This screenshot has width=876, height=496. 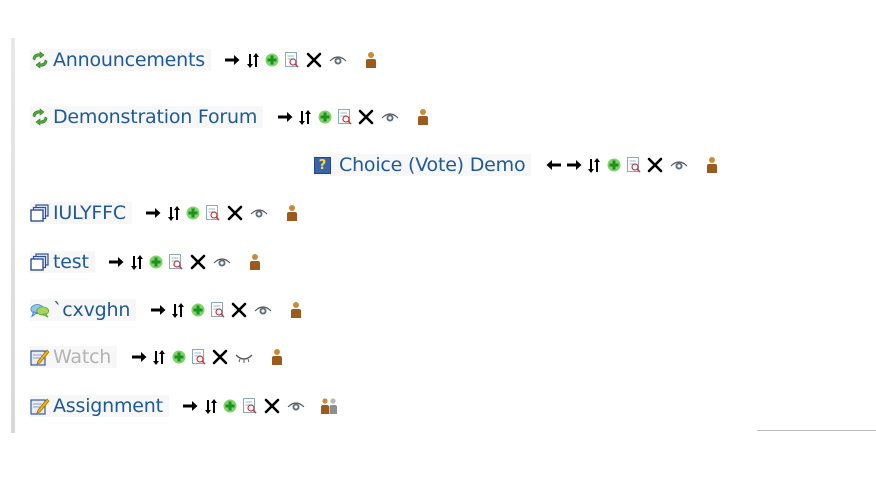 I want to click on activity-row-iulyffc: IULYFFC, so click(x=166, y=213).